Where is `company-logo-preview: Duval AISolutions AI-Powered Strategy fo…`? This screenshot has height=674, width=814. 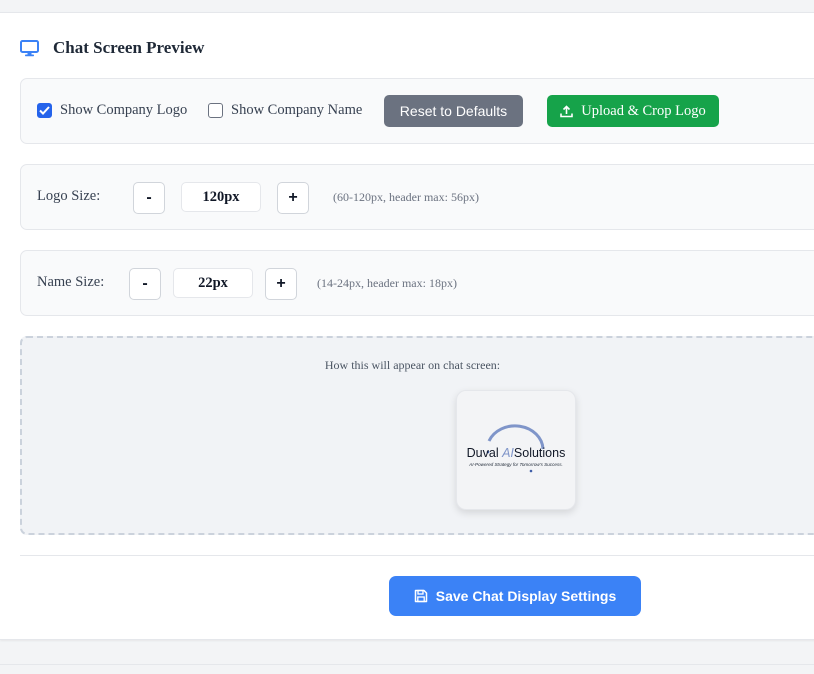 company-logo-preview: Duval AISolutions AI-Powered Strategy fo… is located at coordinates (516, 450).